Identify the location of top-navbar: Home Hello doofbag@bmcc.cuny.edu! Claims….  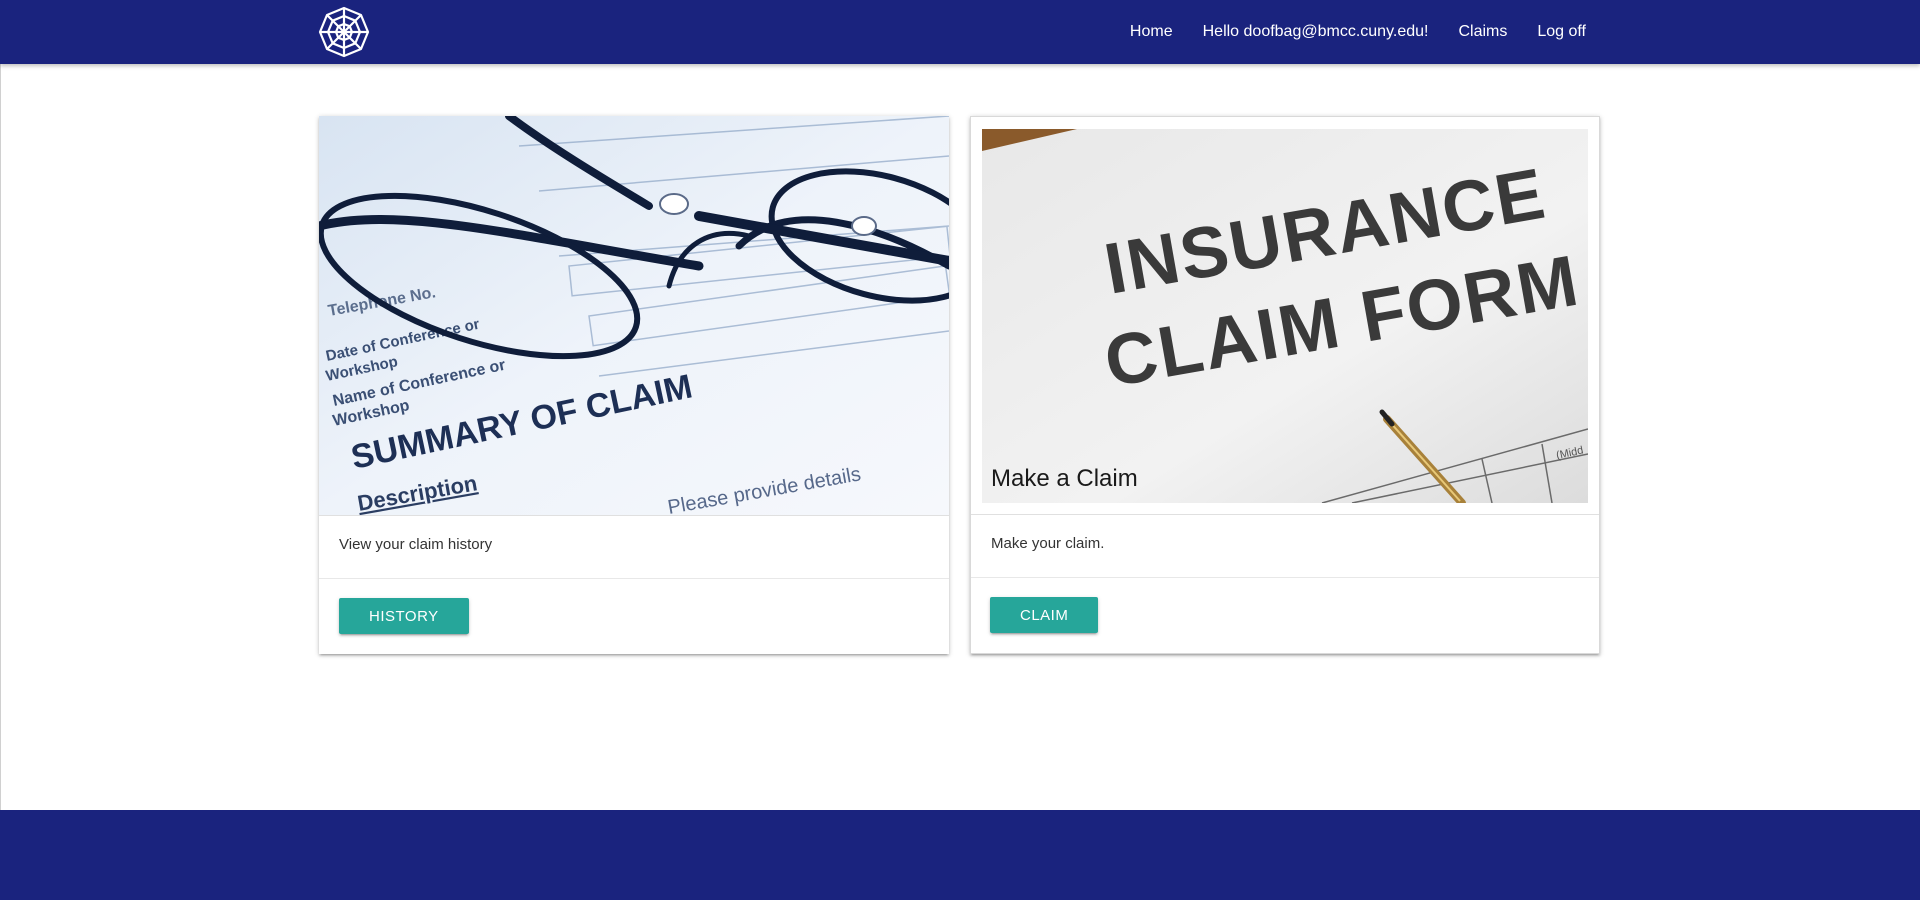
(960, 32).